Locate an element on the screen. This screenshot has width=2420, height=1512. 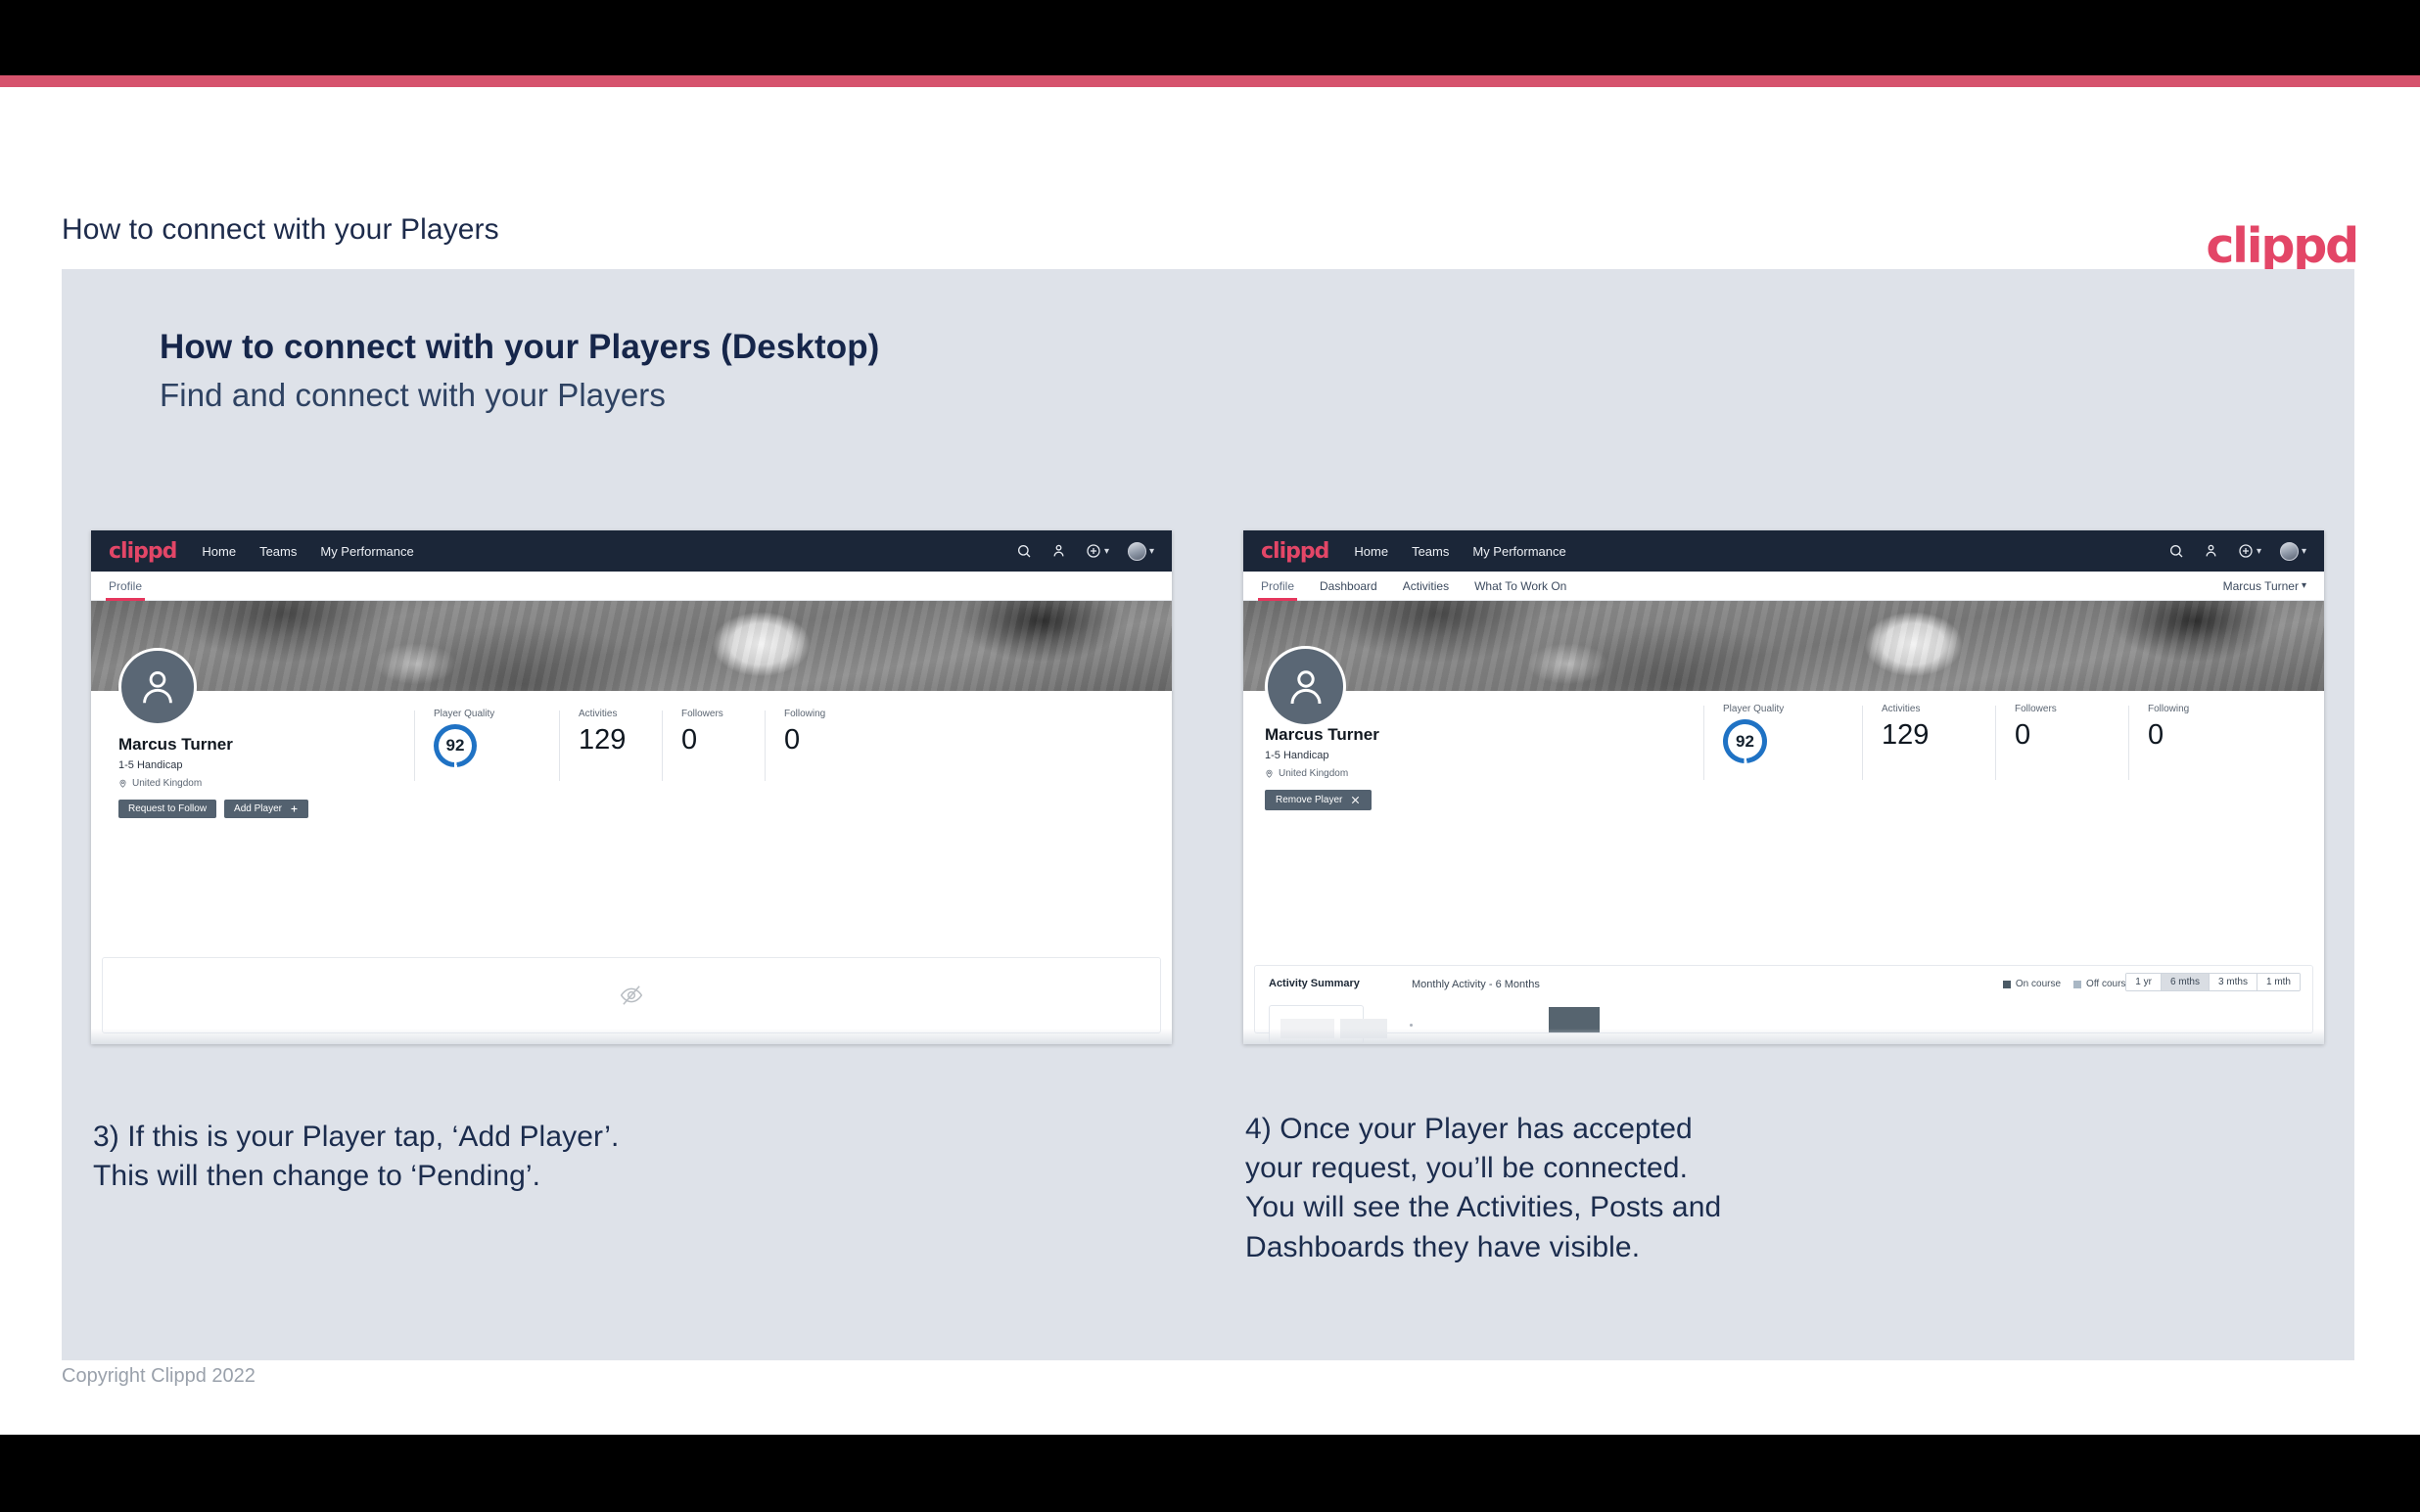
close-icon is located at coordinates (1356, 800).